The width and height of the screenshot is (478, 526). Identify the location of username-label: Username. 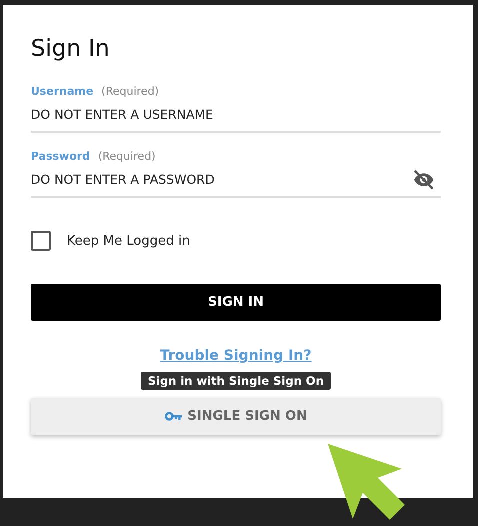
(62, 92).